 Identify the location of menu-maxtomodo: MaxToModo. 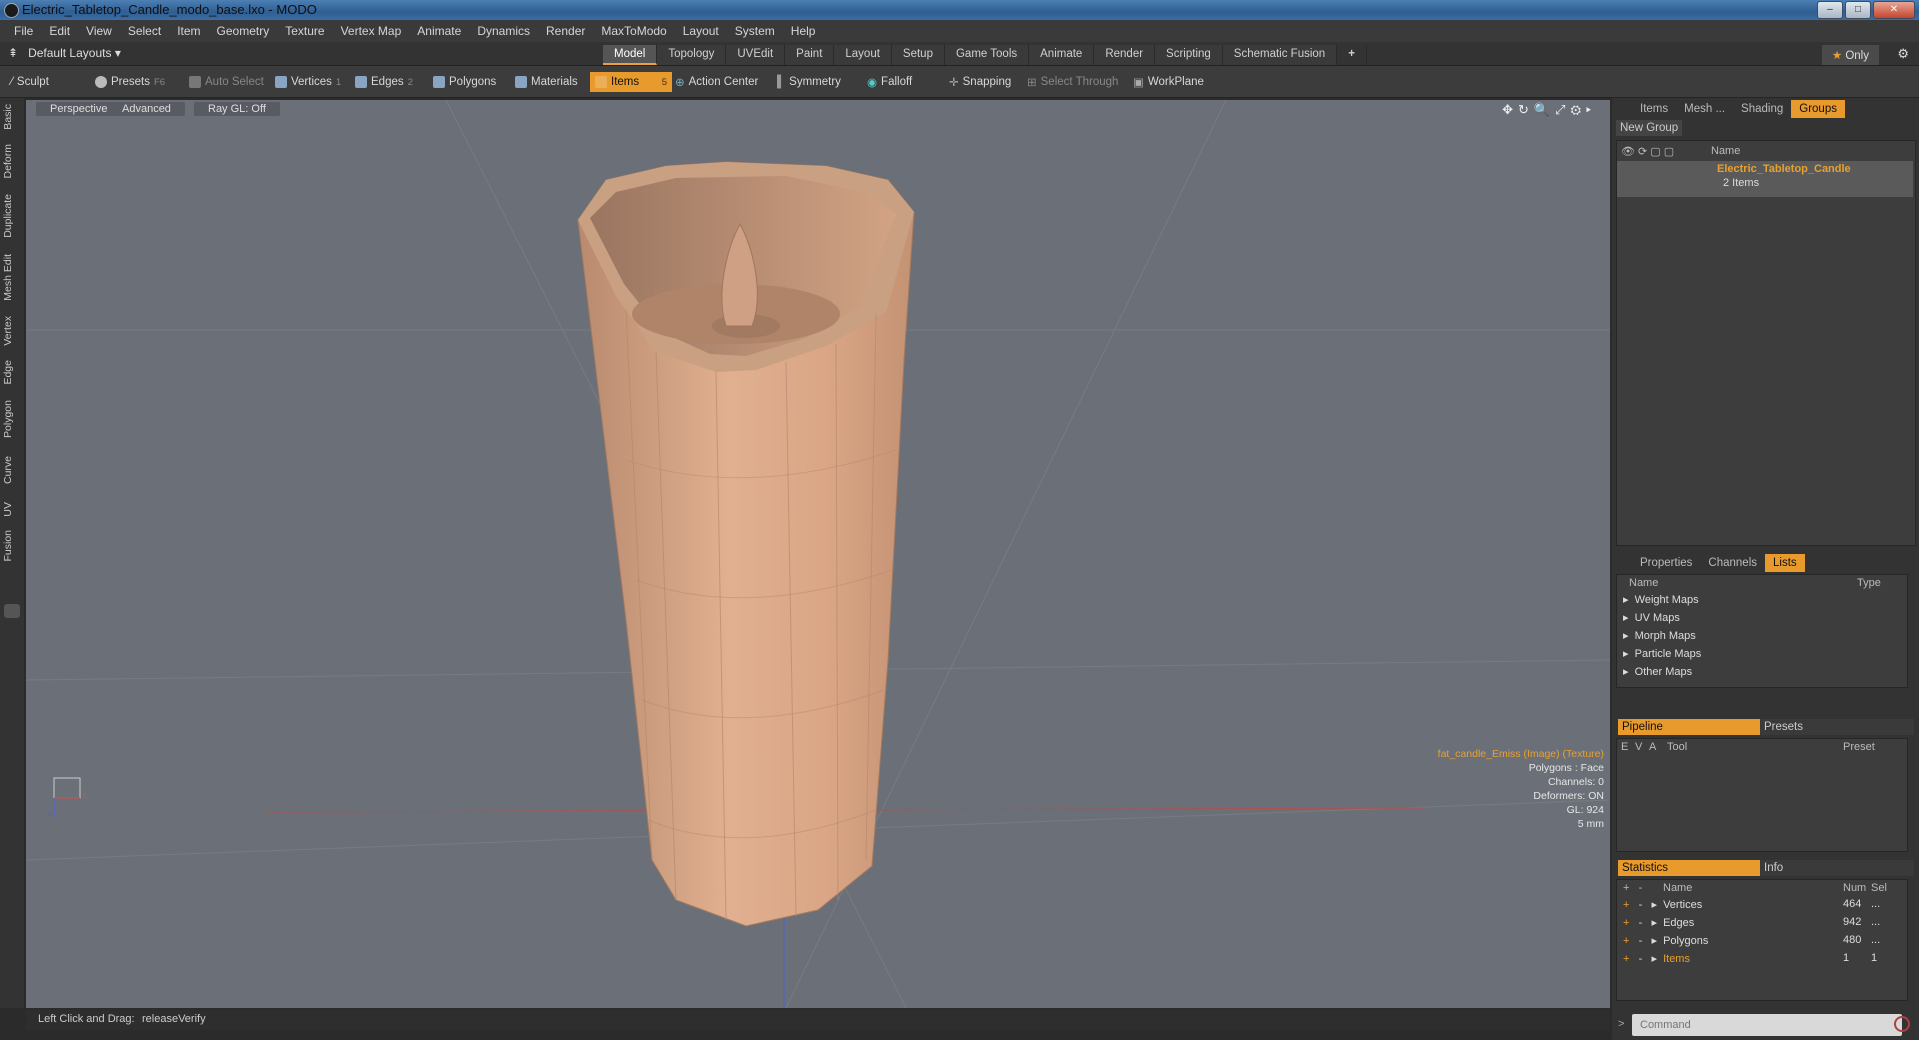
(633, 31).